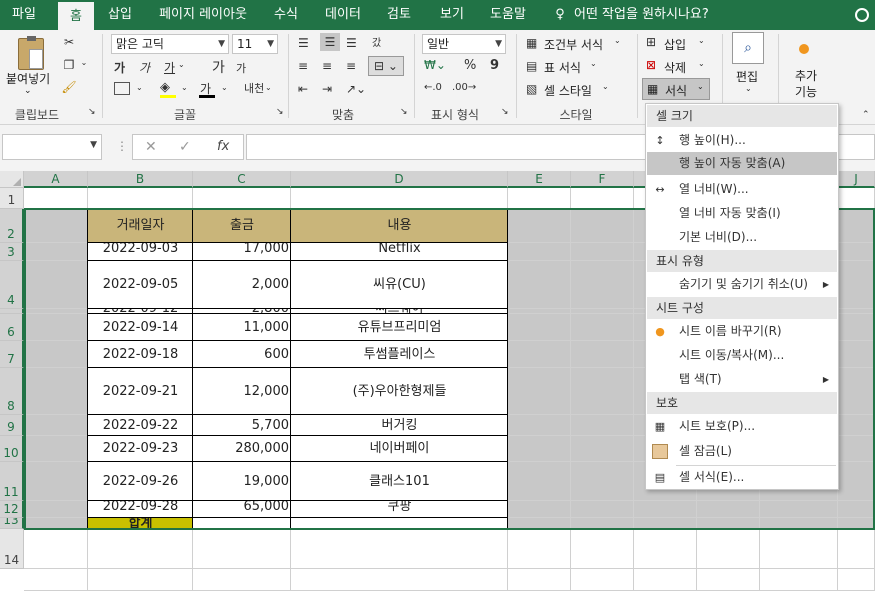 Image resolution: width=875 pixels, height=591 pixels. Describe the element at coordinates (280, 112) in the screenshot. I see `font-launcher-icon: ↘` at that location.